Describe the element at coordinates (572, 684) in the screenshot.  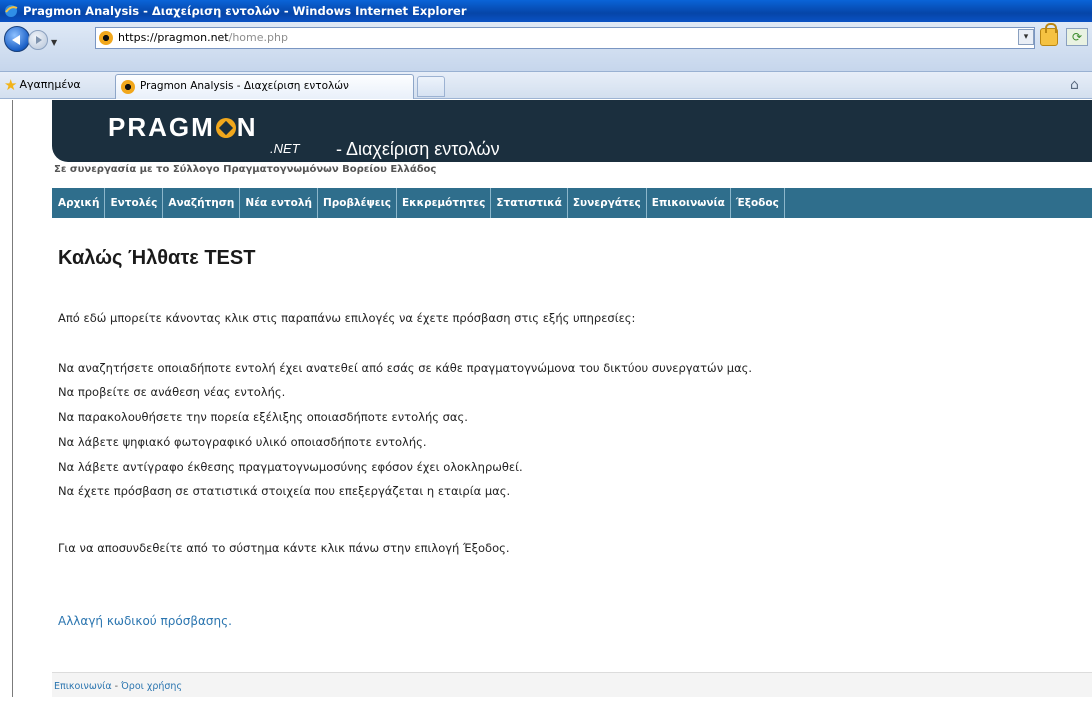
I see `footer: Επικοινωνία - Όροι χρήσης` at that location.